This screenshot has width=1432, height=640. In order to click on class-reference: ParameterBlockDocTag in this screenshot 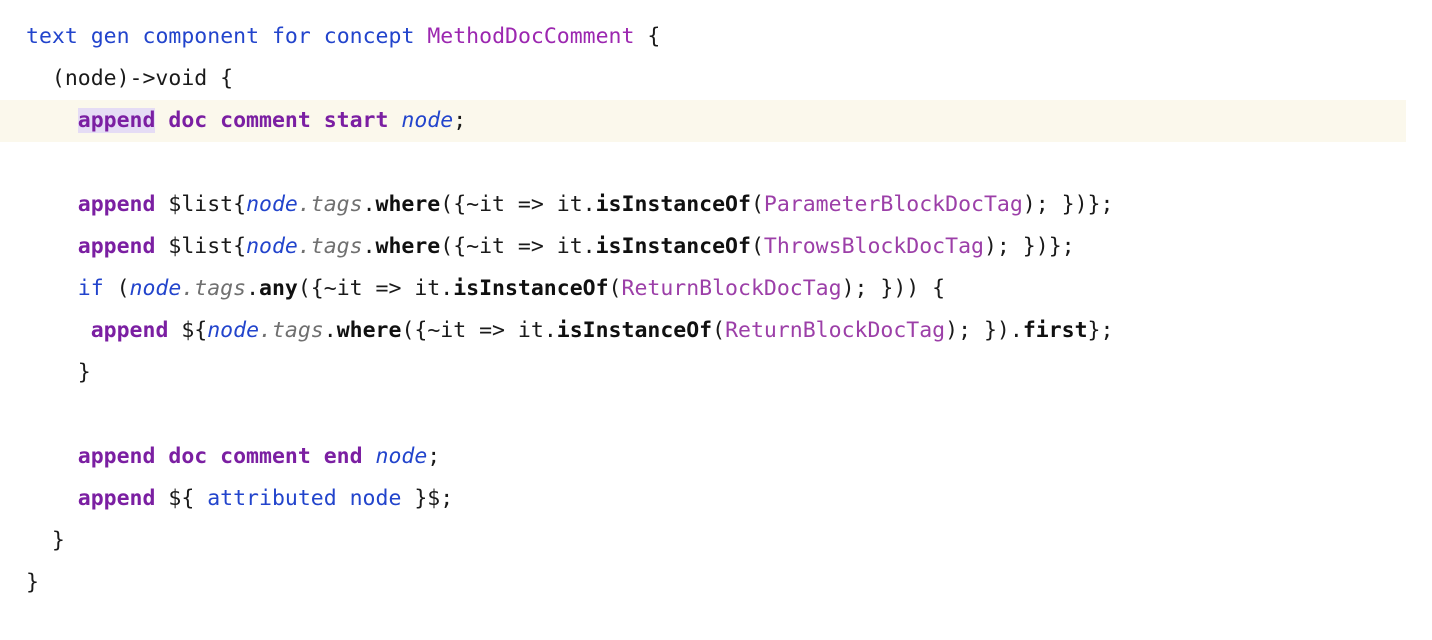, I will do `click(893, 204)`.